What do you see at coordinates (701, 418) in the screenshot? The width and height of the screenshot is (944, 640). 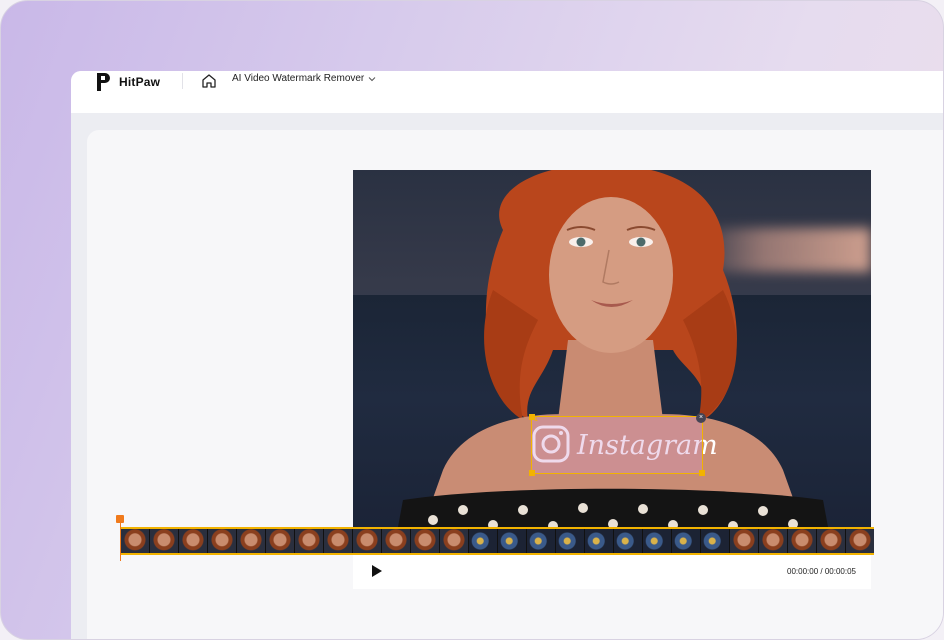 I see `close-icon: ×` at bounding box center [701, 418].